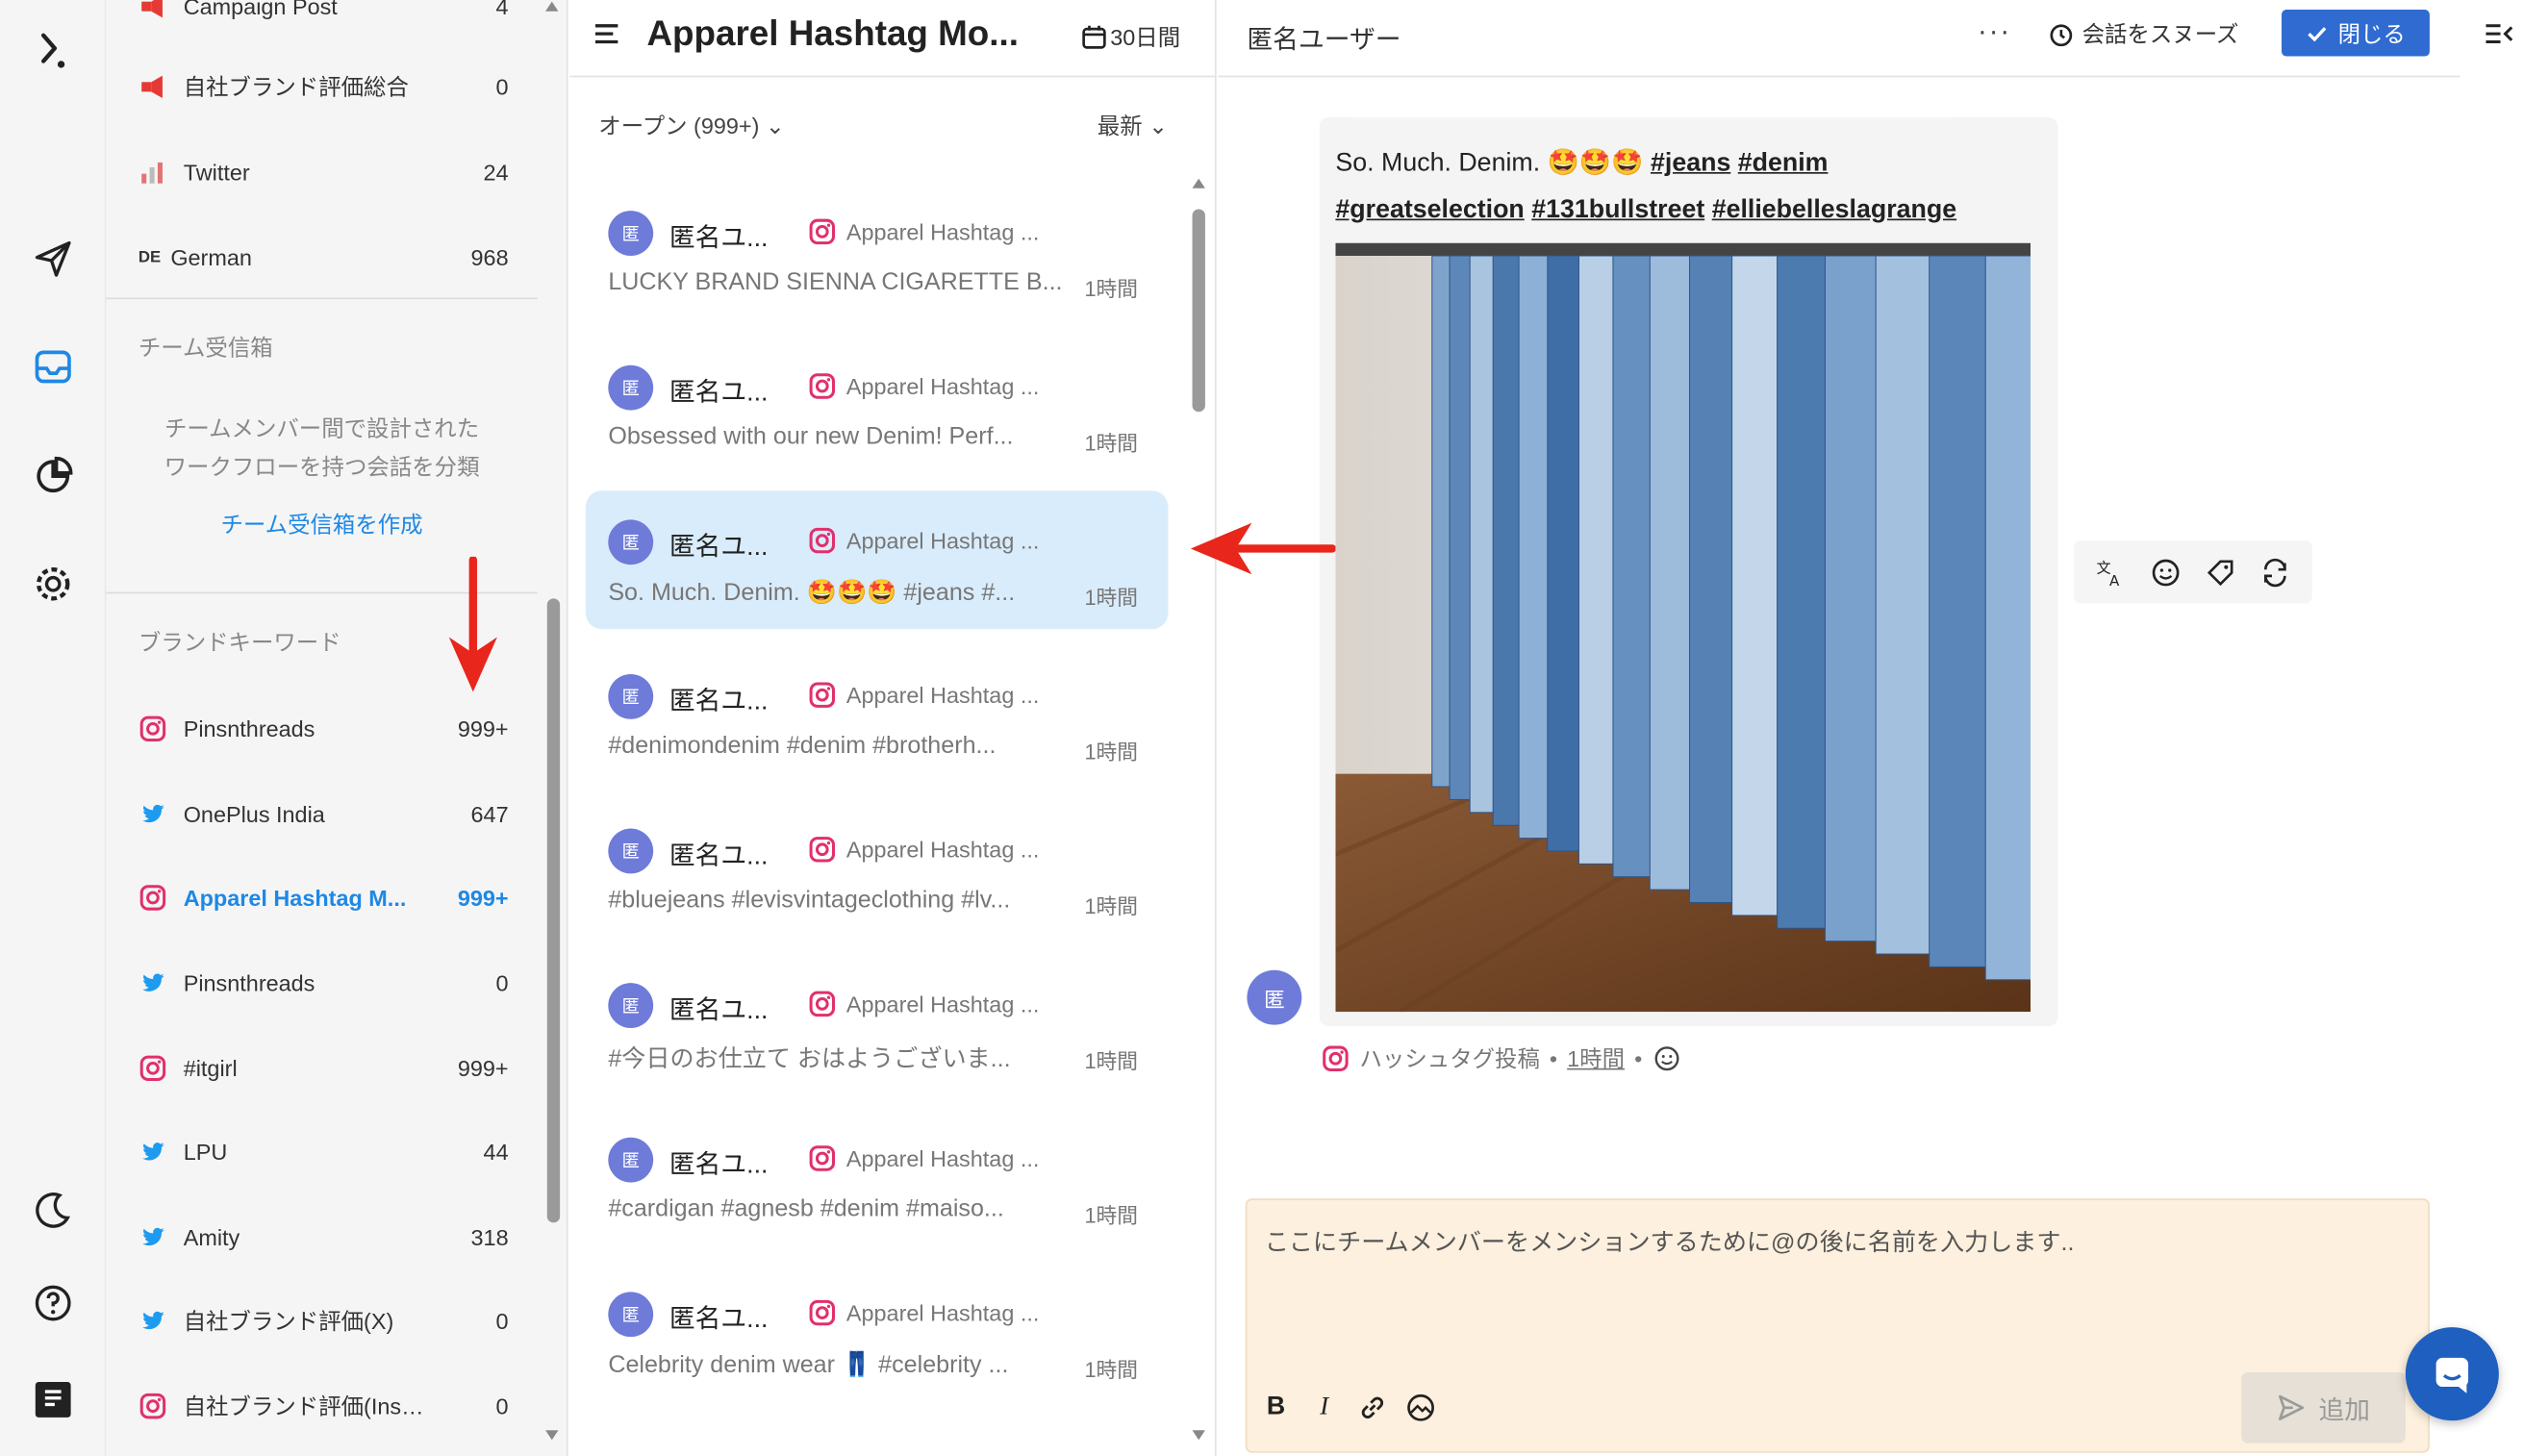  I want to click on more-options-button: ···, so click(1994, 31).